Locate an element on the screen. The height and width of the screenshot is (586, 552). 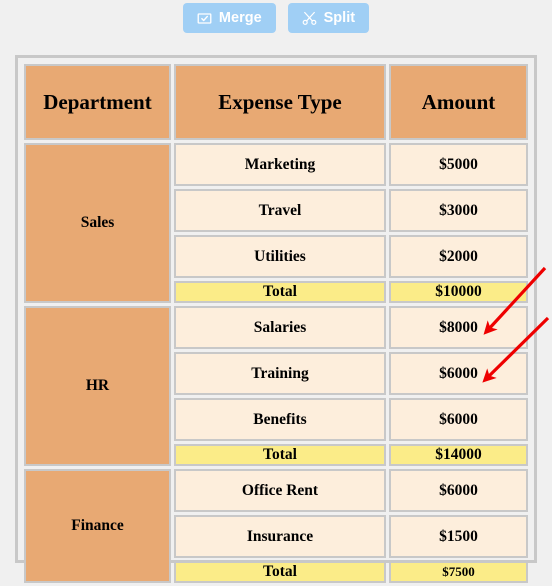
expense-type-cell: Utilities is located at coordinates (280, 256).